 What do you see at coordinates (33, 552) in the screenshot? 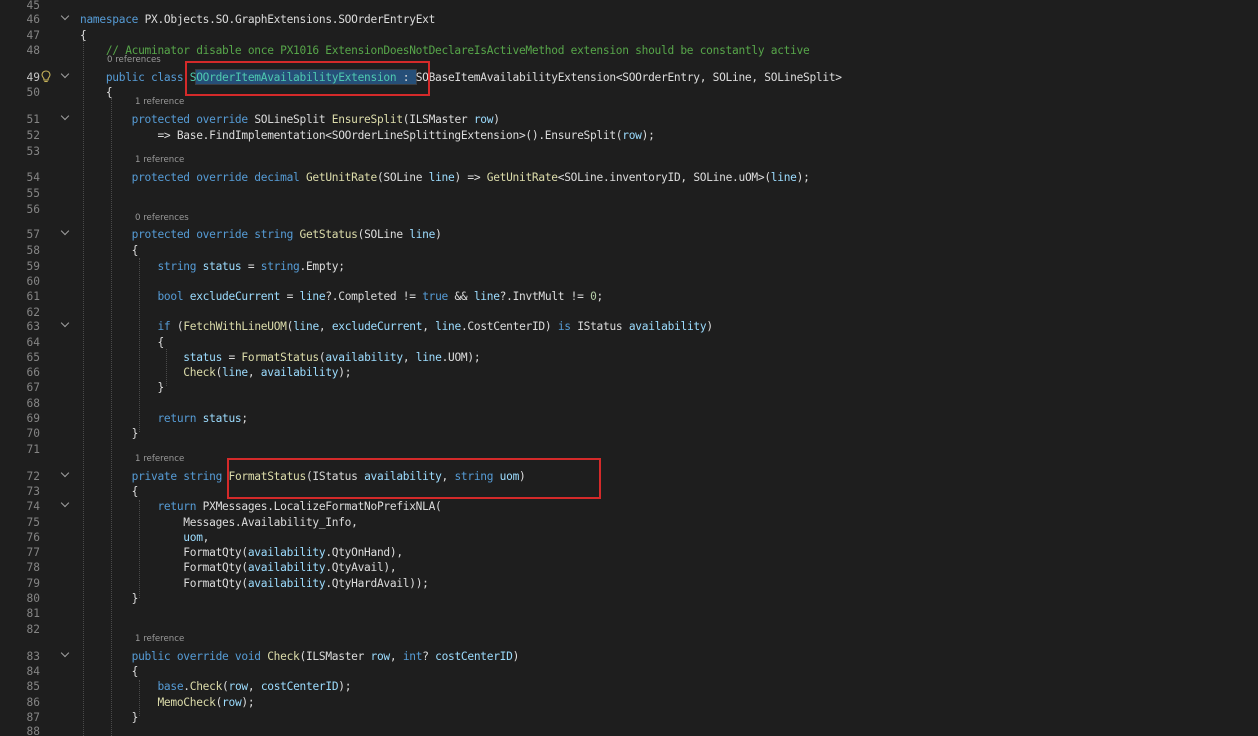
I see `line-number: 77` at bounding box center [33, 552].